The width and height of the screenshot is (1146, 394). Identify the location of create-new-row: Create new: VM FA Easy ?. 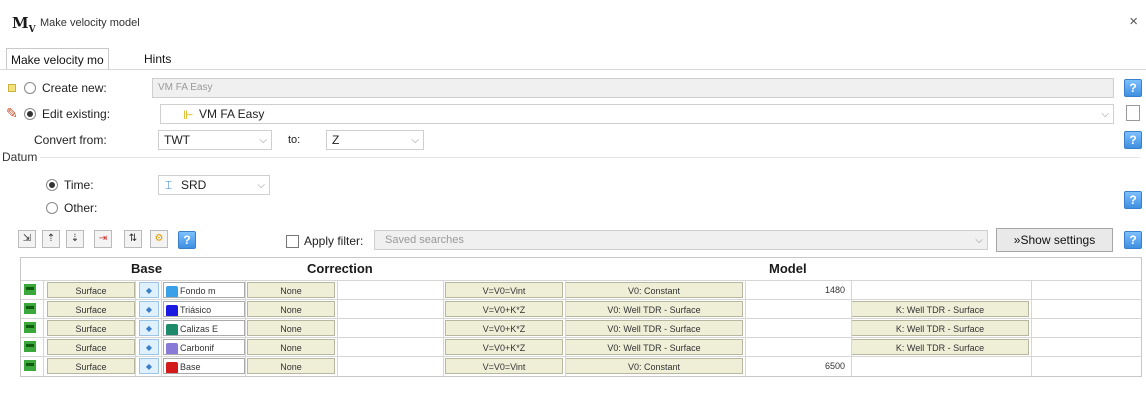
(573, 88).